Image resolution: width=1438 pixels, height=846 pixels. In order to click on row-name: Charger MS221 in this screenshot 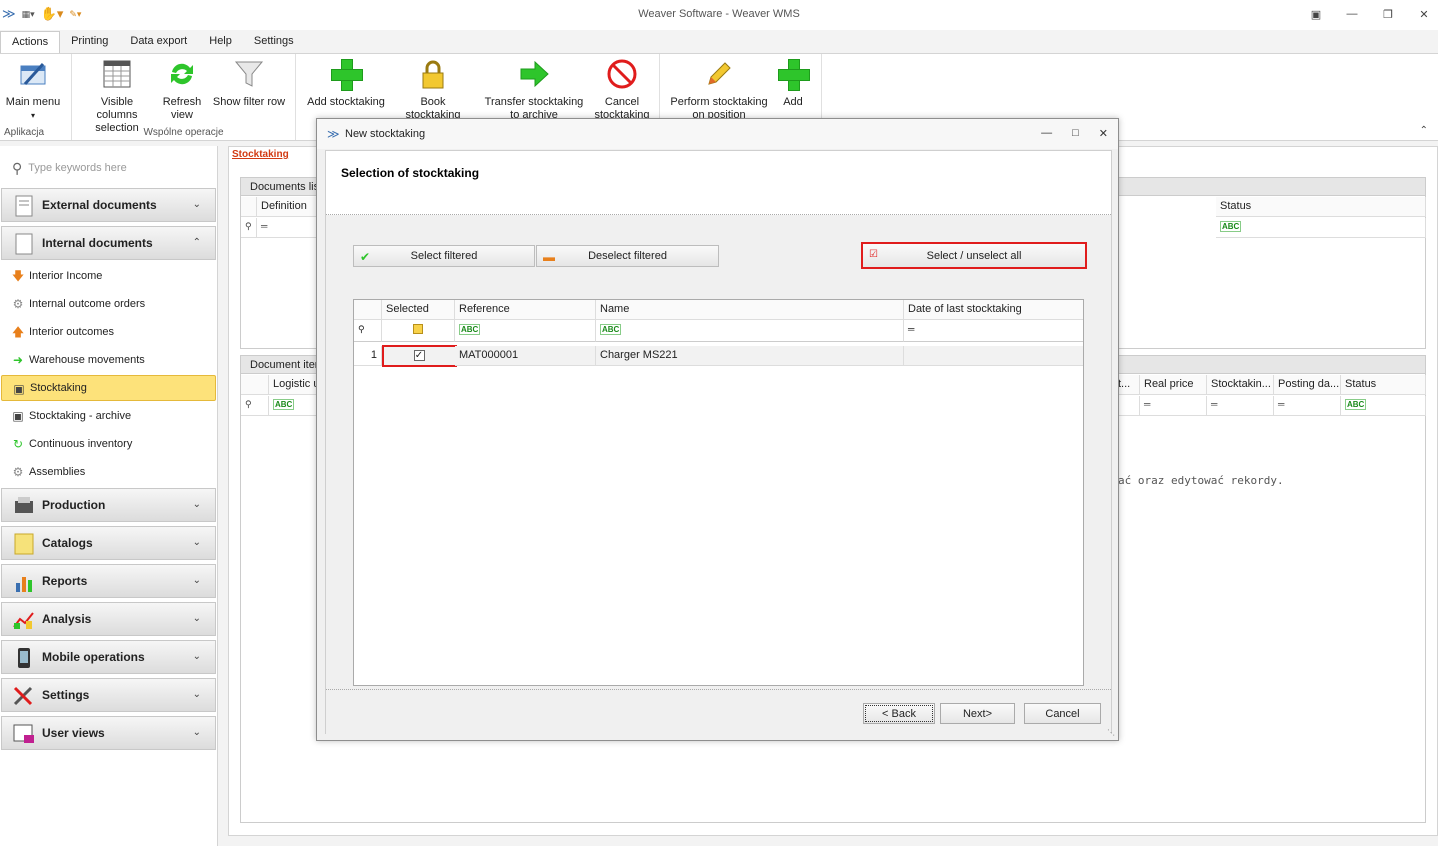, I will do `click(750, 356)`.